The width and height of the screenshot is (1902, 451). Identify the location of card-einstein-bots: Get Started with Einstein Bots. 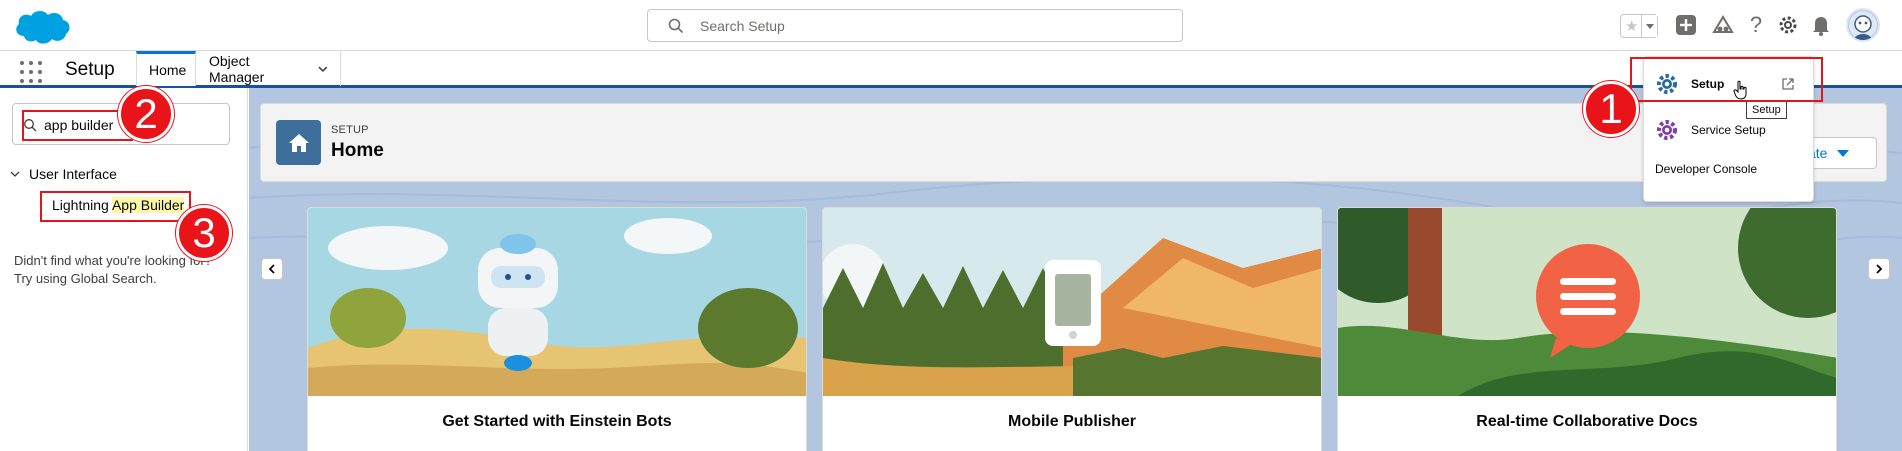
(557, 329).